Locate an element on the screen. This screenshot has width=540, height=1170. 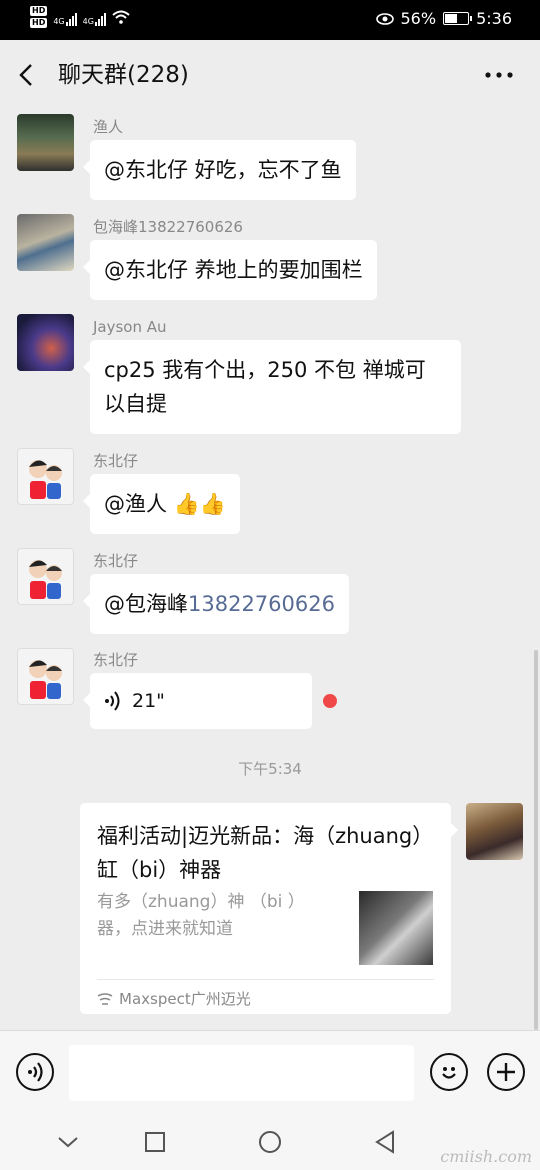
message-bubble: @包海峰13822760626 is located at coordinates (216, 604).